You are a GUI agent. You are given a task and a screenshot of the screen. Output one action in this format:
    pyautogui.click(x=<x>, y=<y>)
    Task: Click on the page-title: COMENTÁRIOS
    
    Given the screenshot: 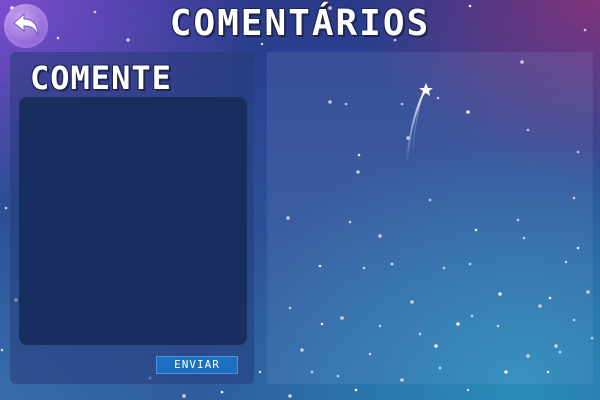 What is the action you would take?
    pyautogui.click(x=300, y=23)
    